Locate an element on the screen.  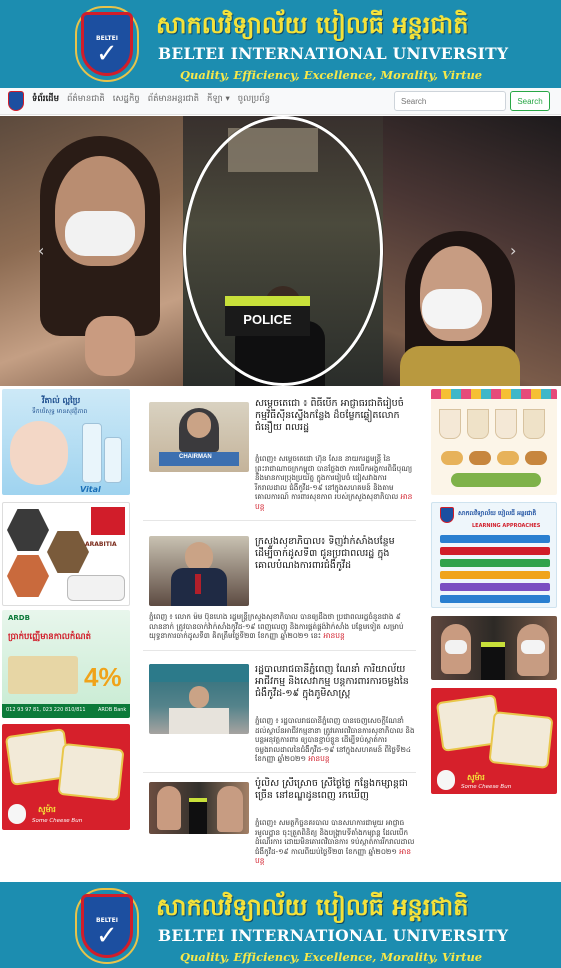
ad-cheese-bun: សូម៉ារ Some Cheese Bun is located at coordinates (66, 777).